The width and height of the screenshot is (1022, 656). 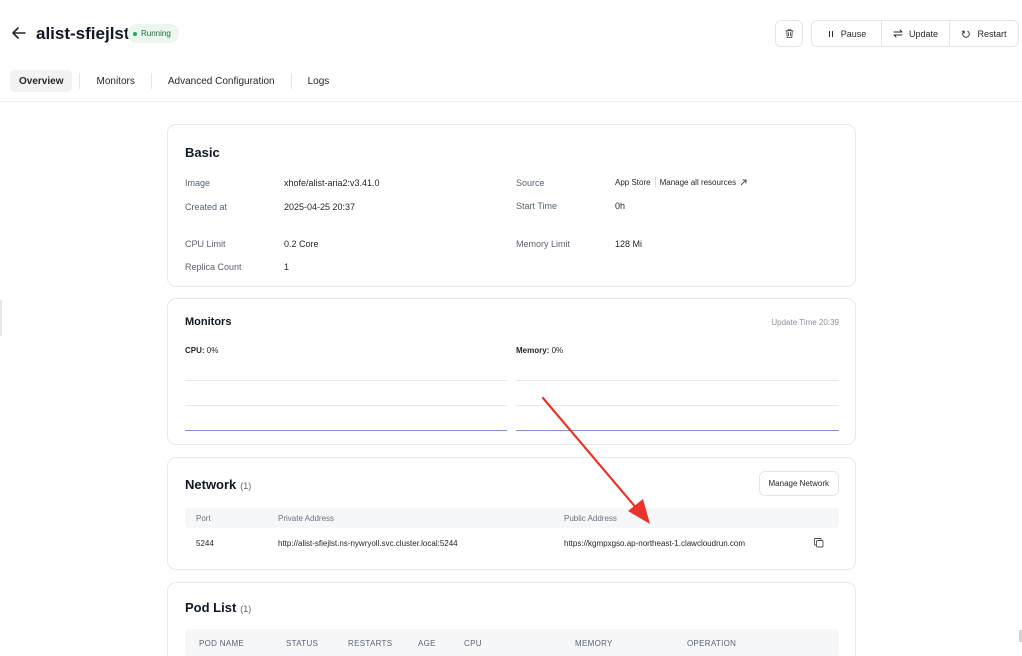 I want to click on column-pod-name: POD NAME, so click(x=222, y=643).